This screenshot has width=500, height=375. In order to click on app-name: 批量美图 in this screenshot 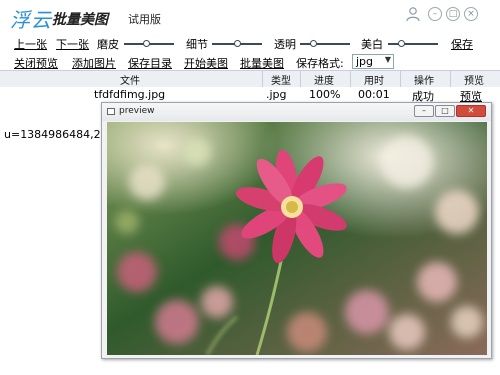, I will do `click(80, 20)`.